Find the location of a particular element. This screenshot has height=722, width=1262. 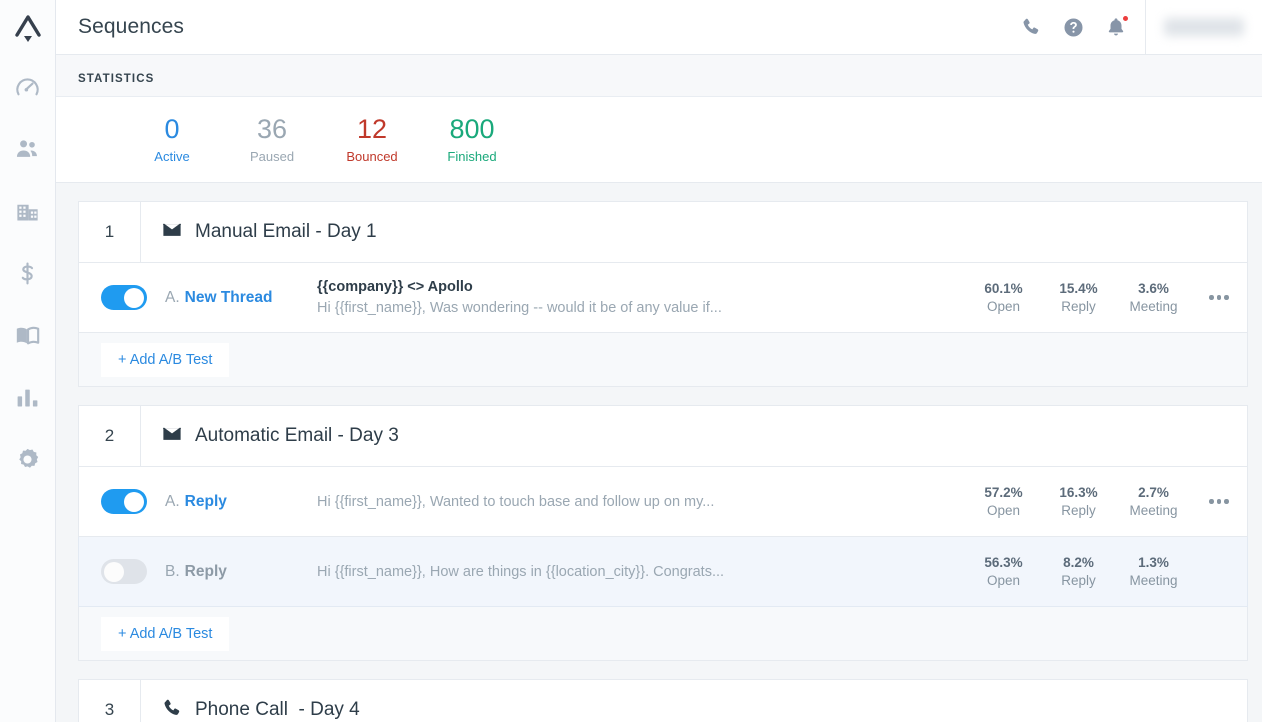

variant-letter: A. is located at coordinates (172, 297).